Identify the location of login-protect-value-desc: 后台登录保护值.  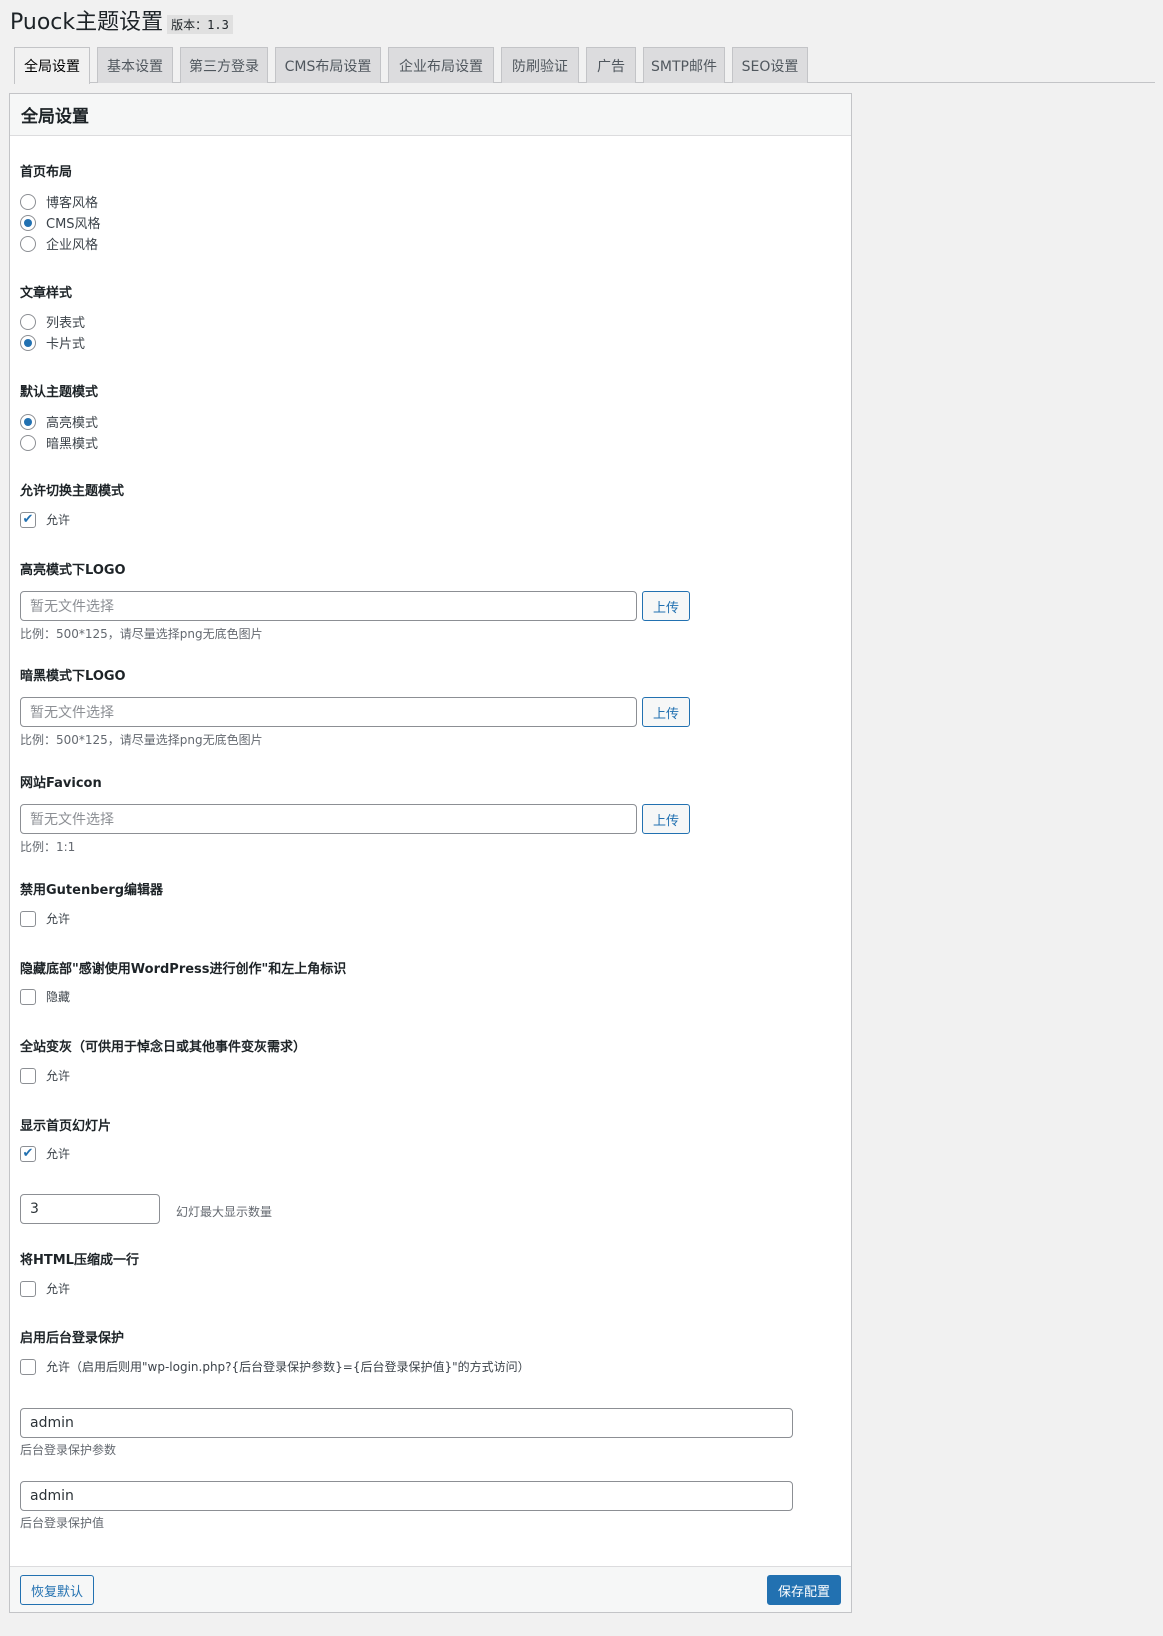
(62, 1523).